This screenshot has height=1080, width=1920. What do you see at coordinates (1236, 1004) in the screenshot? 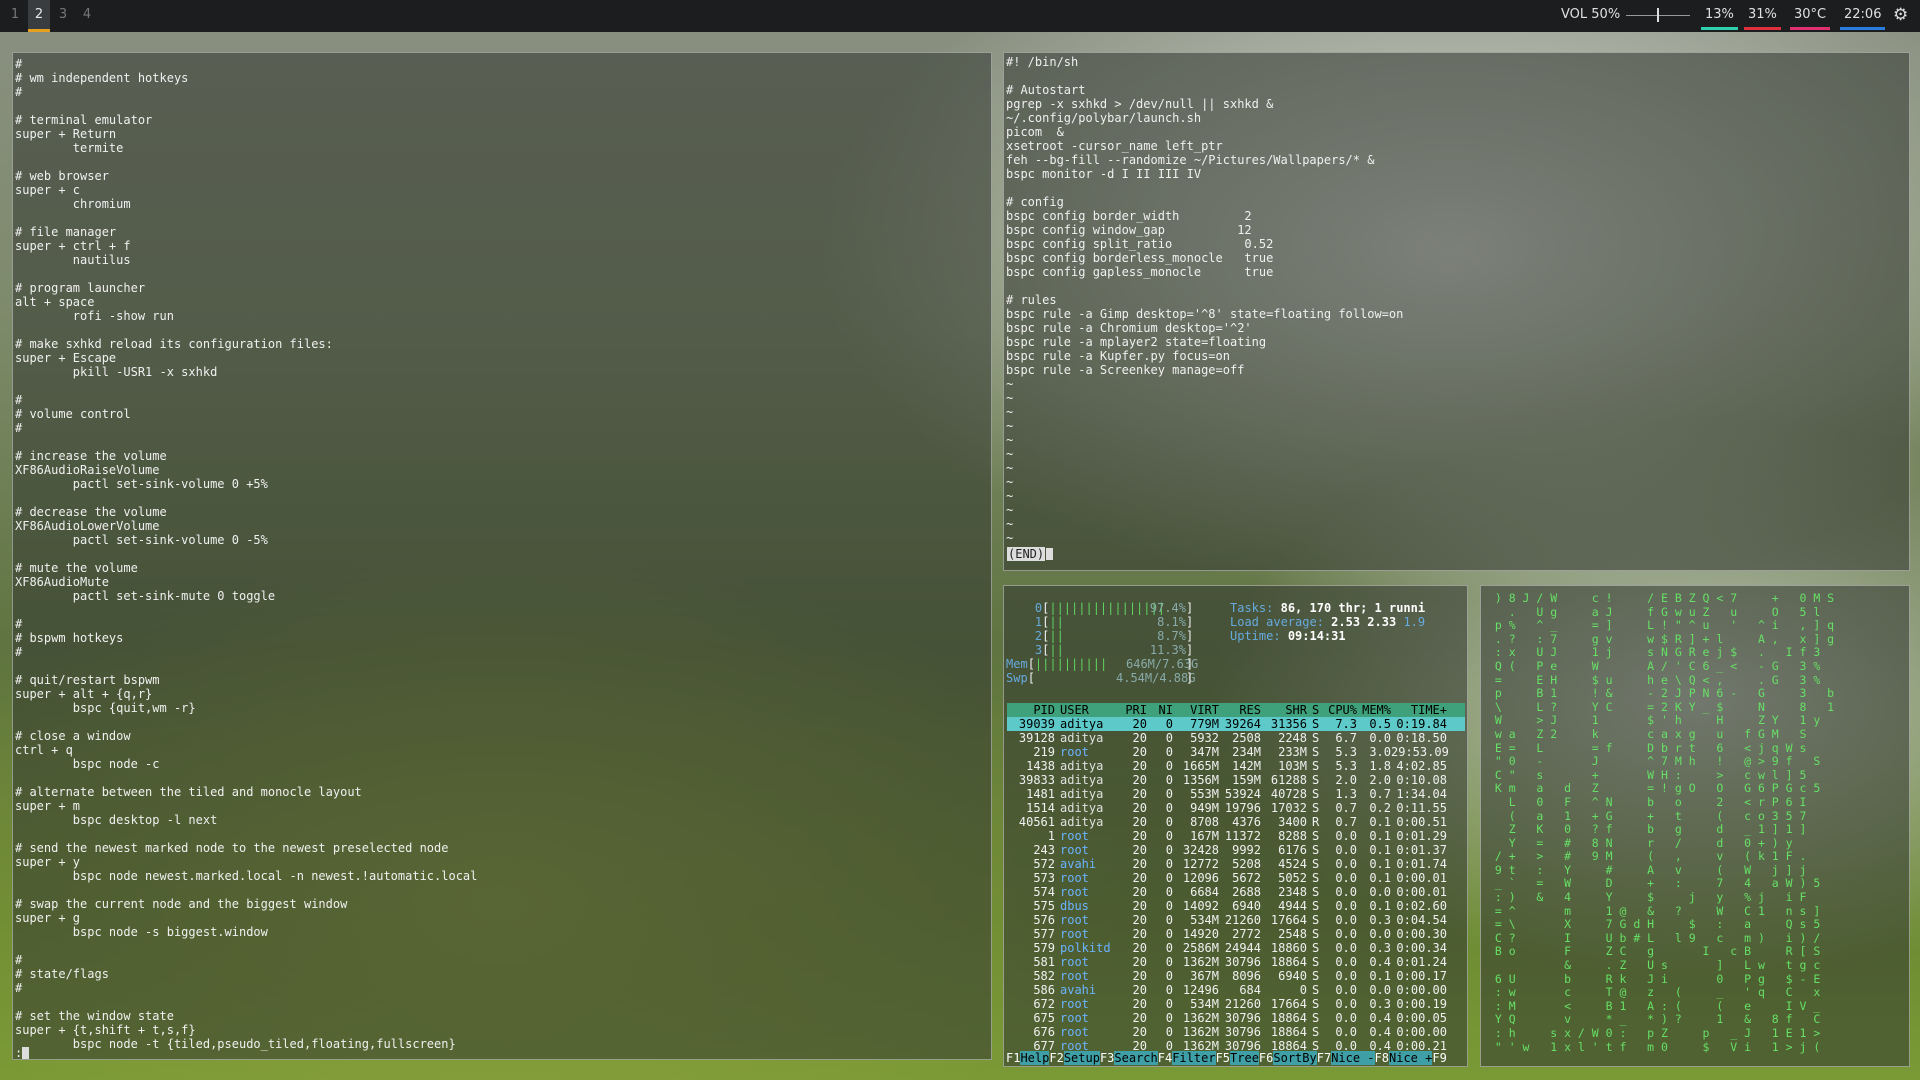
I see `table-row: 672 root 20 0 534M 21260 17664 S 0.0 0.3 0:00.19` at bounding box center [1236, 1004].